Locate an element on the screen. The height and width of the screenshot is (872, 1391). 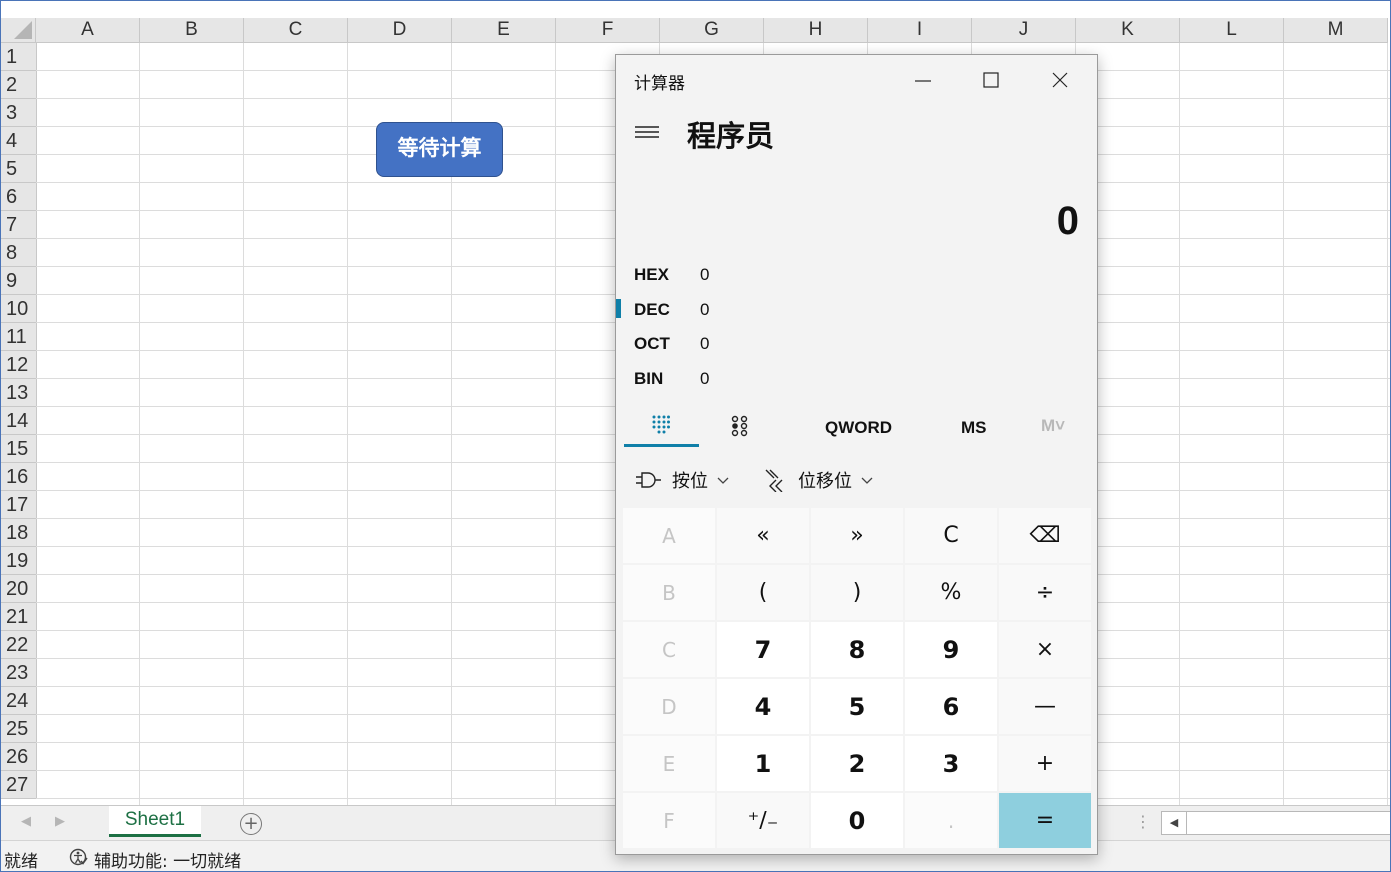
key-1: 1 is located at coordinates (763, 763).